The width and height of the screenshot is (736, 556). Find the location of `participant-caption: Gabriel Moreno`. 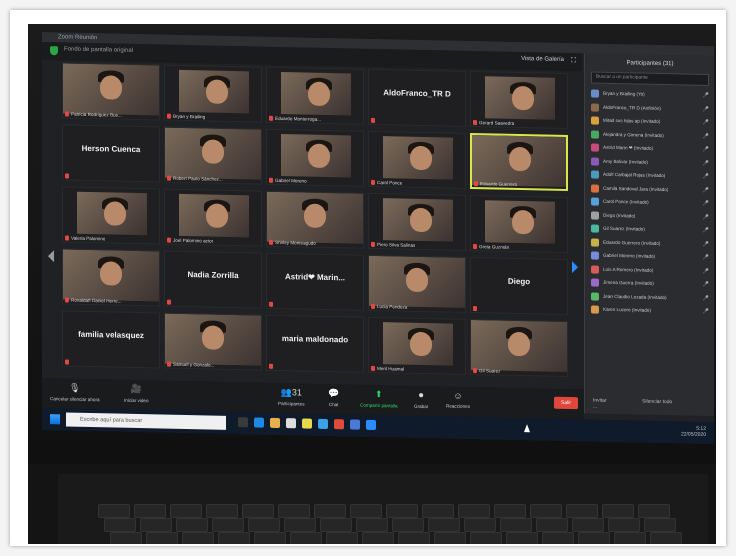

participant-caption: Gabriel Moreno is located at coordinates (291, 180).